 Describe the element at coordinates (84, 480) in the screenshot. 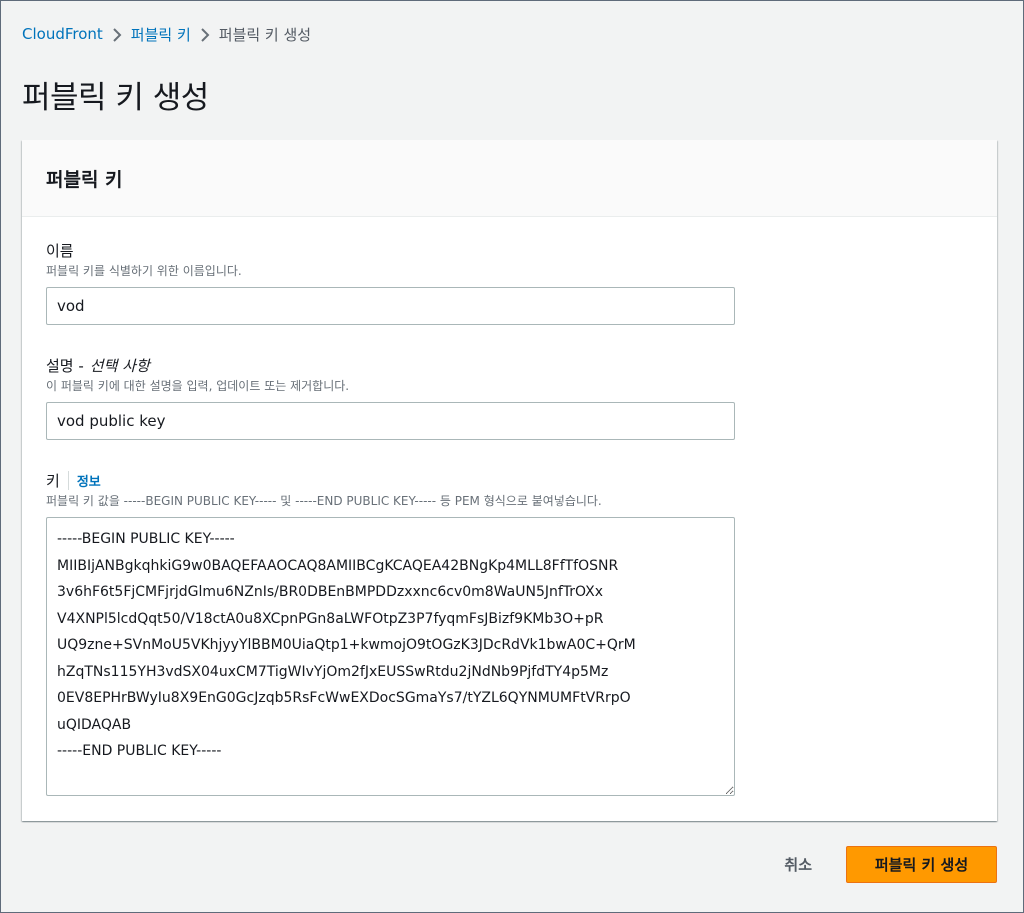

I see `key-info-link: 정보` at that location.